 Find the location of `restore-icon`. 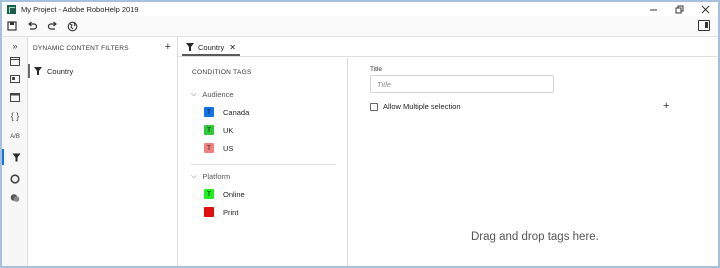

restore-icon is located at coordinates (679, 9).